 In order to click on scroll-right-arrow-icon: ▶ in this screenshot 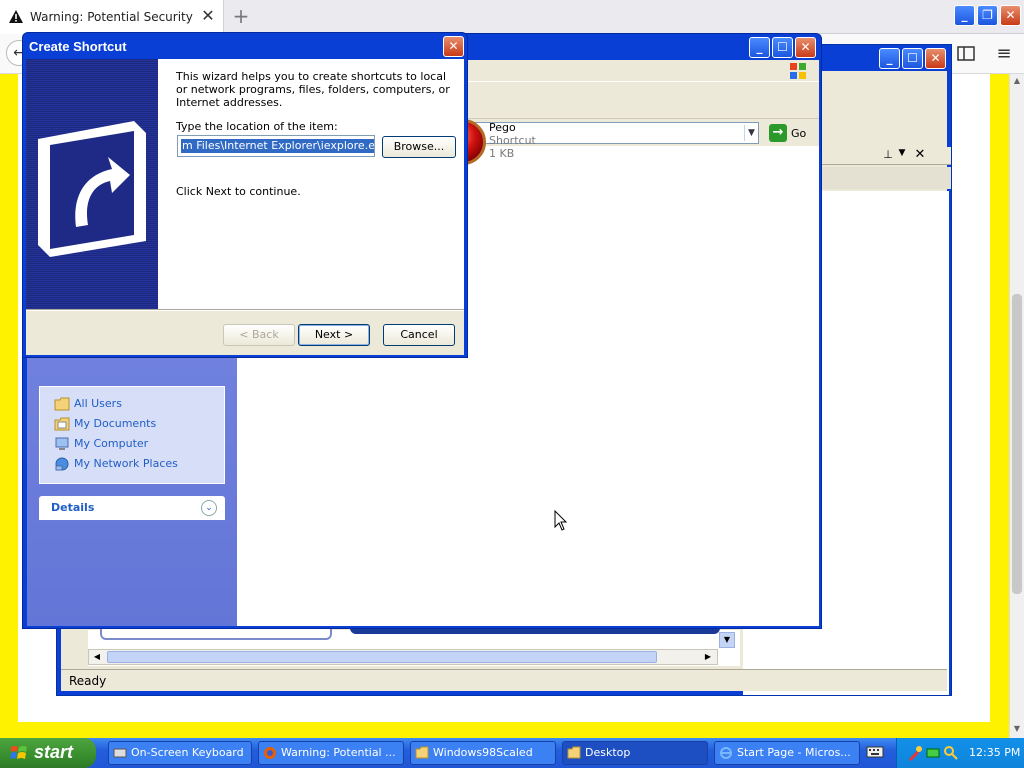, I will do `click(708, 657)`.